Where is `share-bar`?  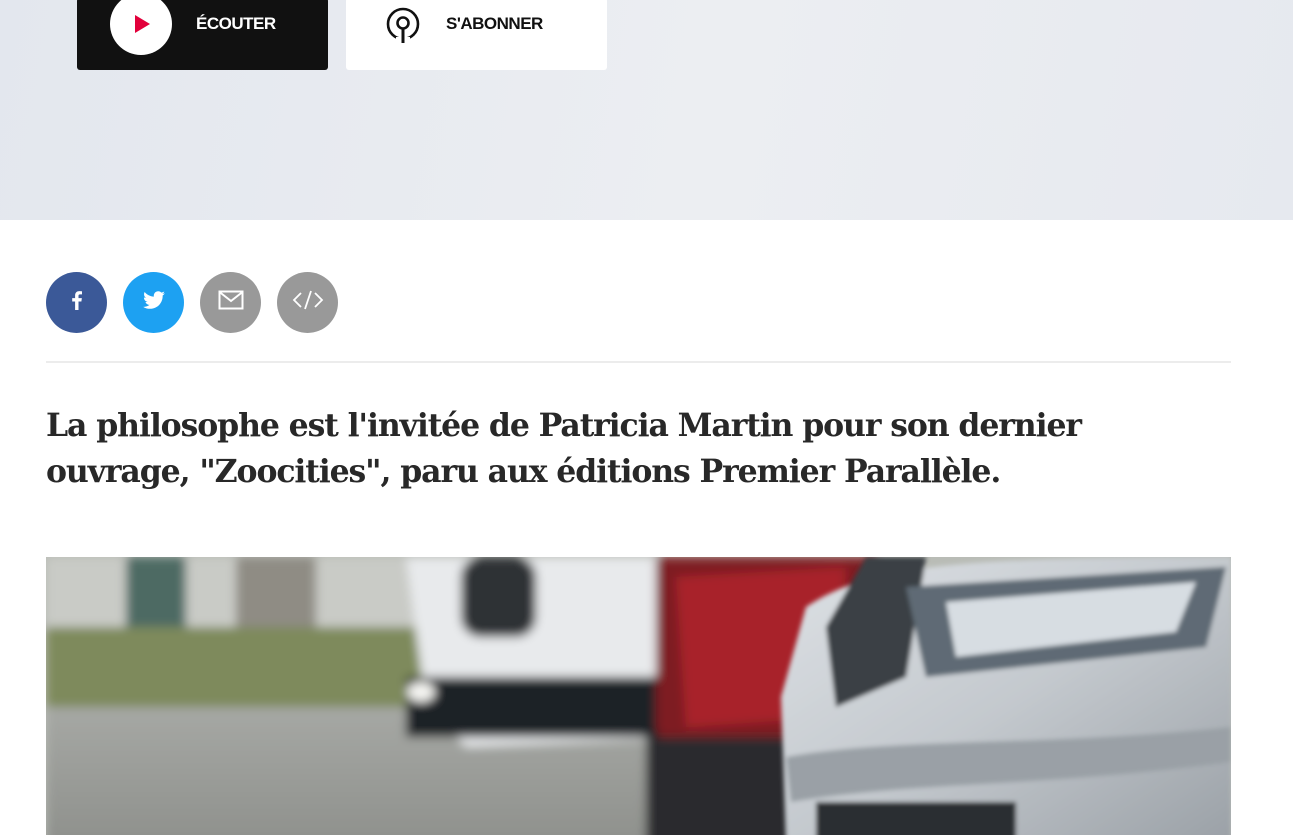
share-bar is located at coordinates (192, 302).